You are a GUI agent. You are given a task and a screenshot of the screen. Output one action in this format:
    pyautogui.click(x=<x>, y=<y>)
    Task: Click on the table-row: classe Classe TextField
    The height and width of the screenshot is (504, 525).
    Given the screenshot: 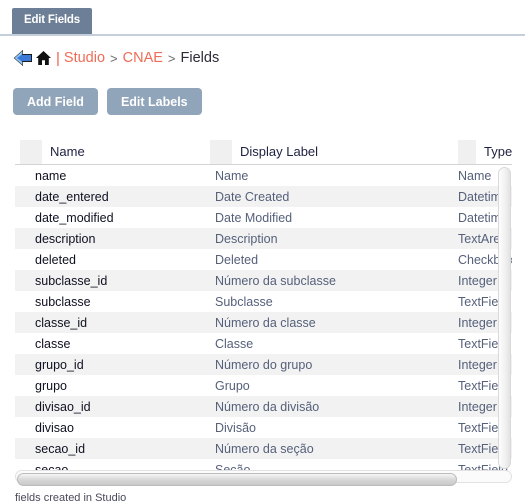 What is the action you would take?
    pyautogui.click(x=263, y=343)
    